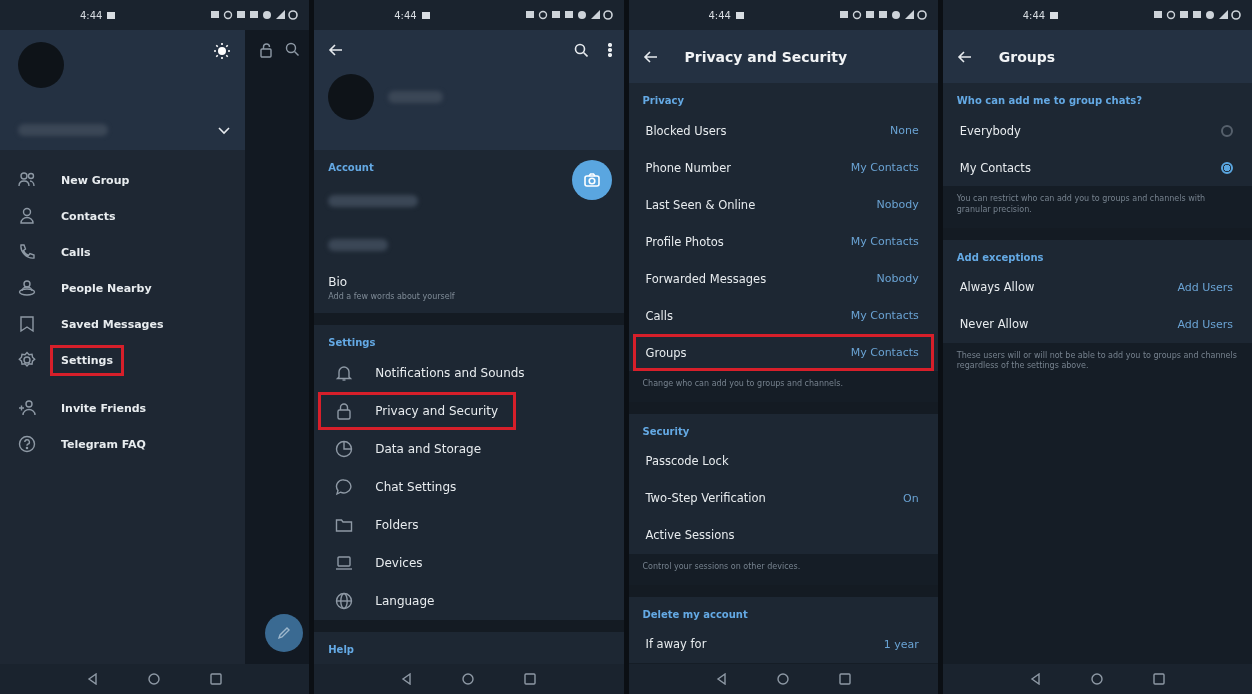 This screenshot has width=1252, height=694. Describe the element at coordinates (783, 167) in the screenshot. I see `settings-row: Phone Number My Contacts` at that location.